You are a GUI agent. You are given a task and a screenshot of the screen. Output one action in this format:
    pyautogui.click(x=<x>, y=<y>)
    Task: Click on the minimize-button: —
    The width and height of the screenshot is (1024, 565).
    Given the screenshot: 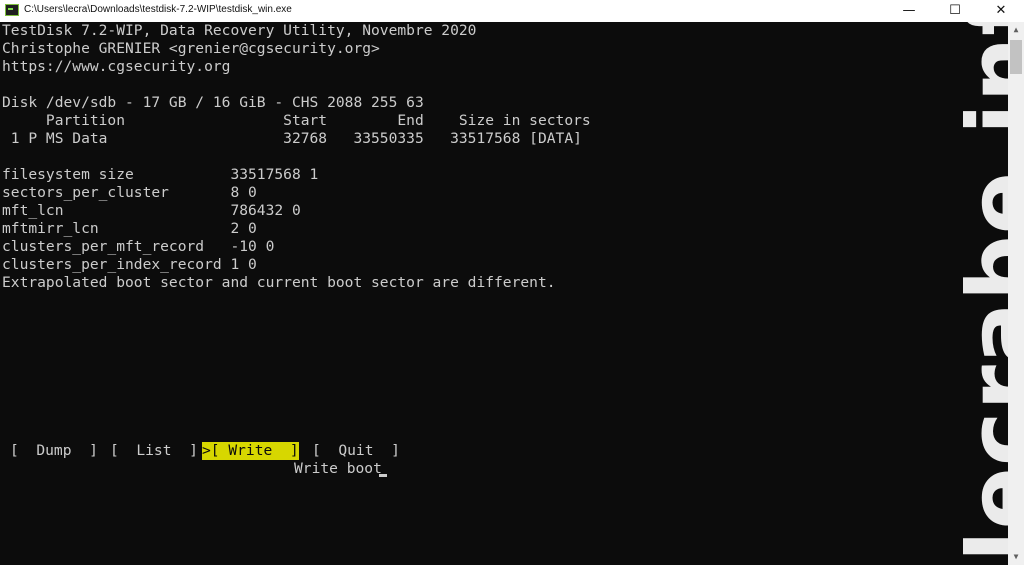 What is the action you would take?
    pyautogui.click(x=909, y=11)
    